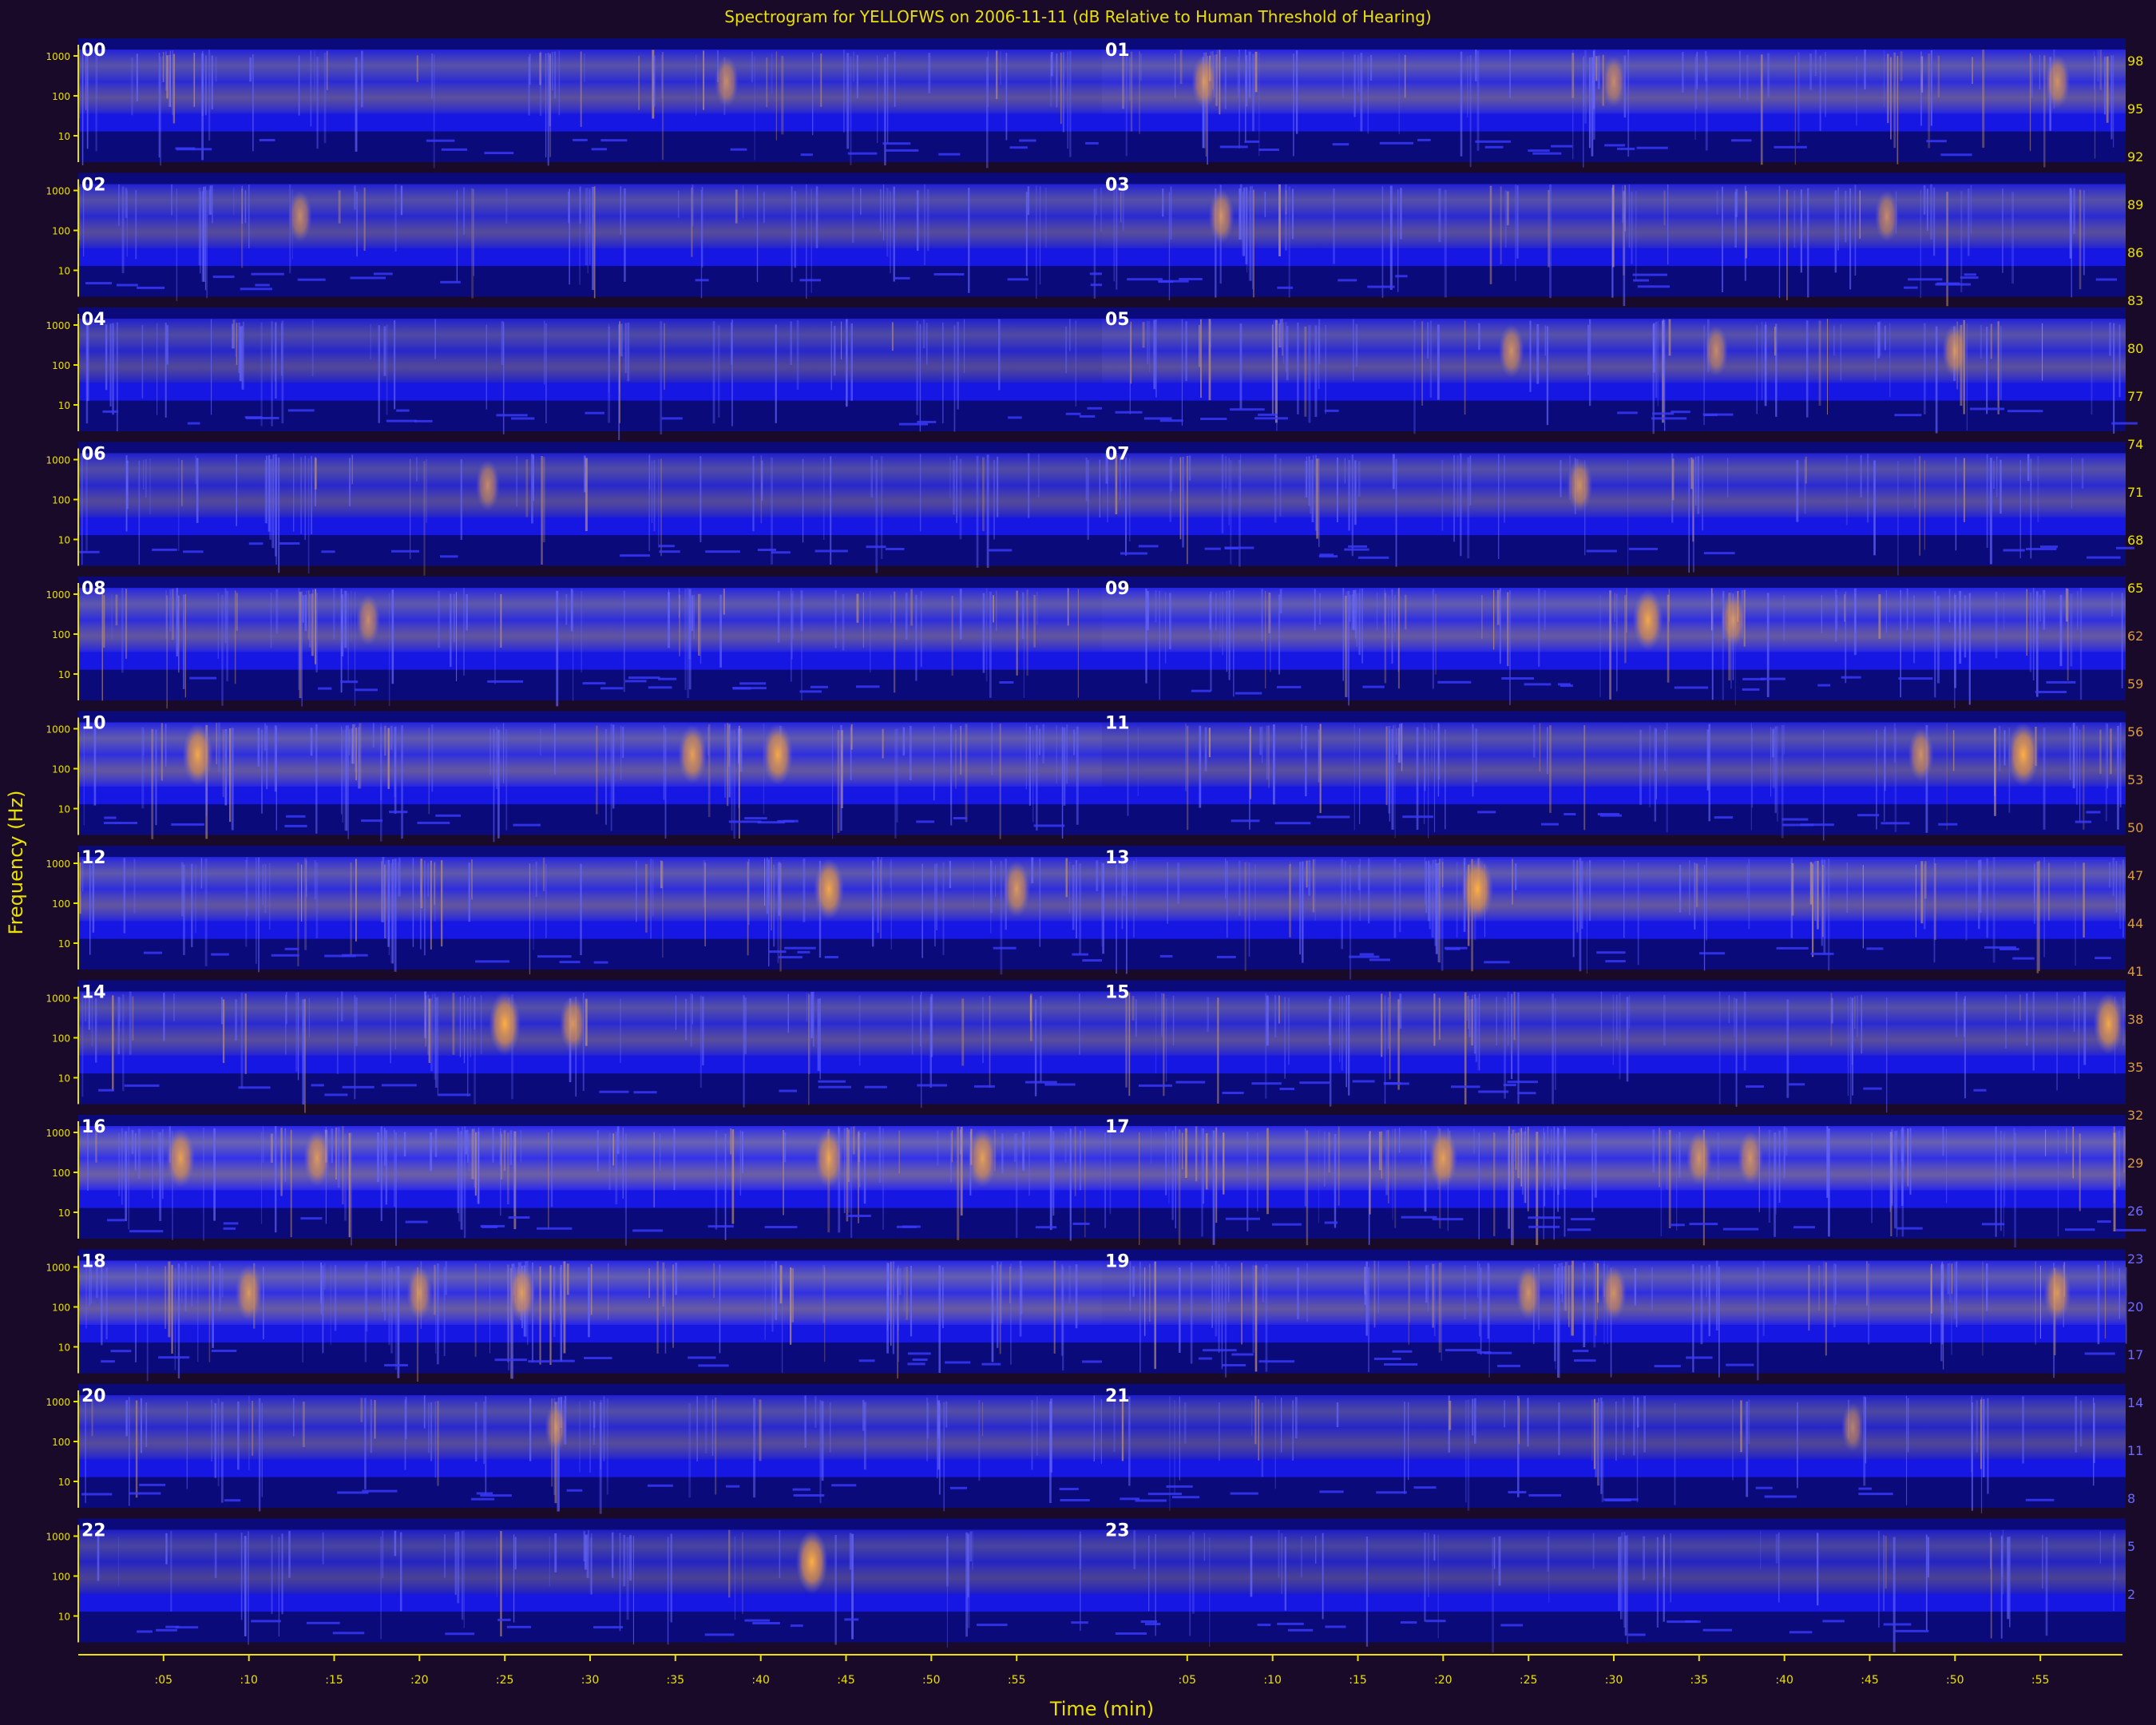 The image size is (2156, 1725). I want to click on hour-panel: 16, so click(590, 1181).